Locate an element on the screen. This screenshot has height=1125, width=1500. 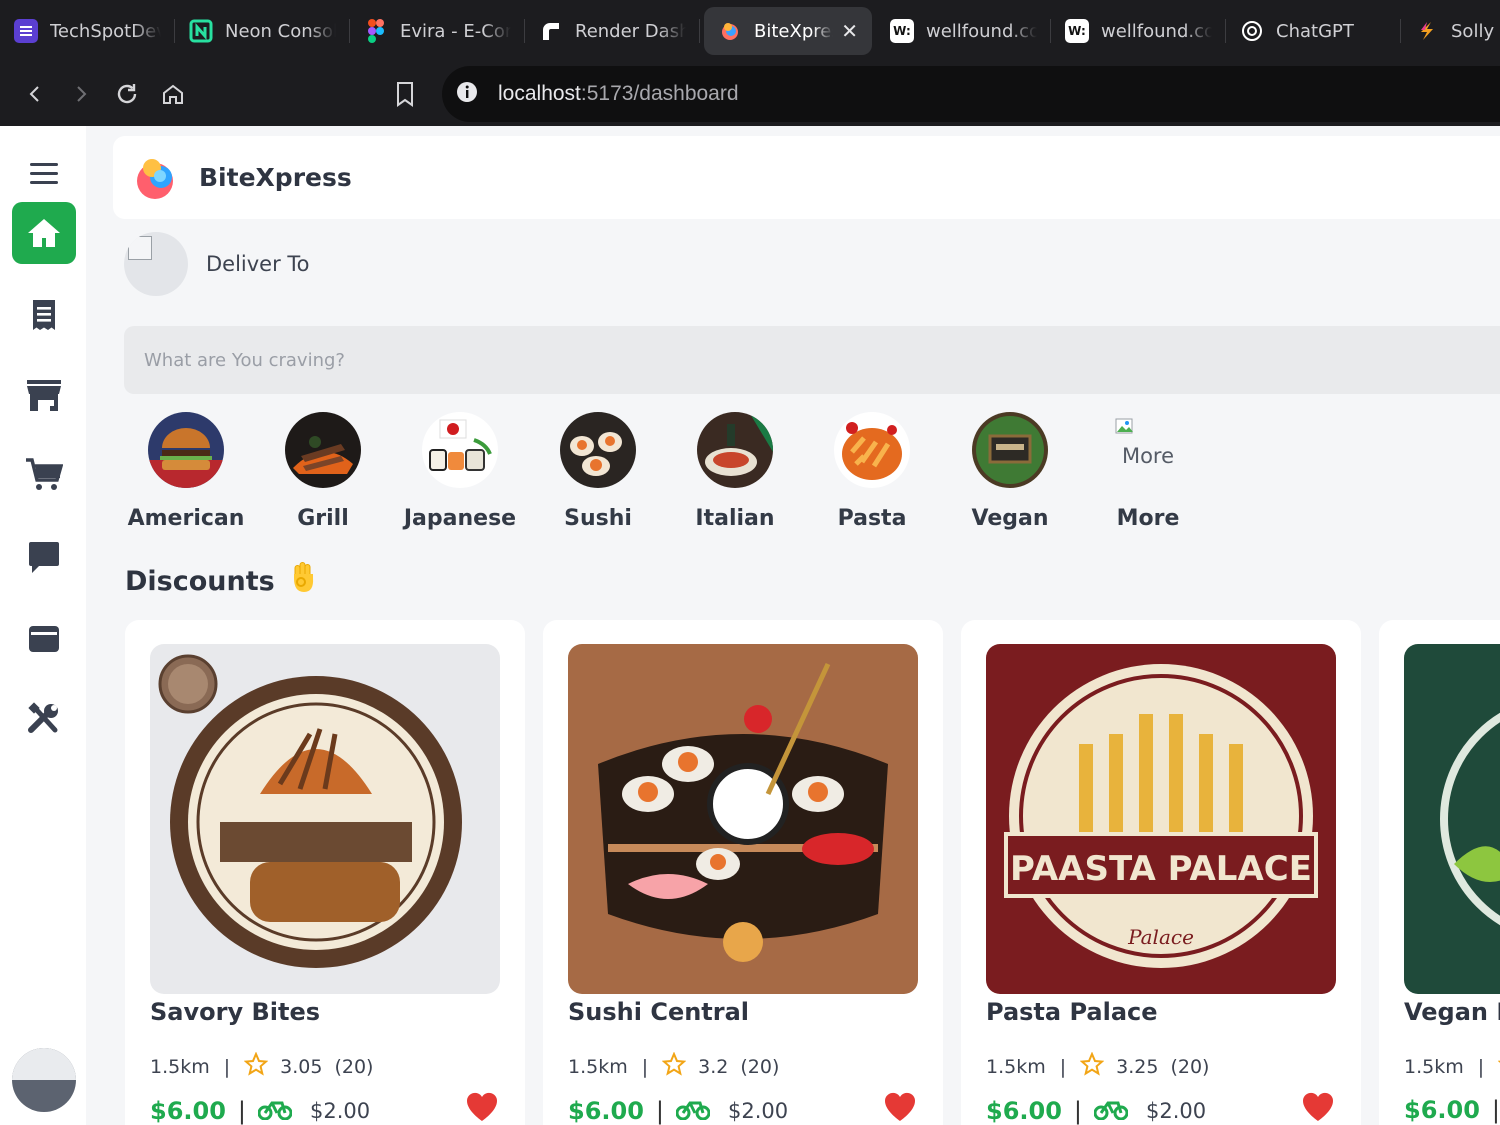
category-item-more: More More is located at coordinates (1148, 471).